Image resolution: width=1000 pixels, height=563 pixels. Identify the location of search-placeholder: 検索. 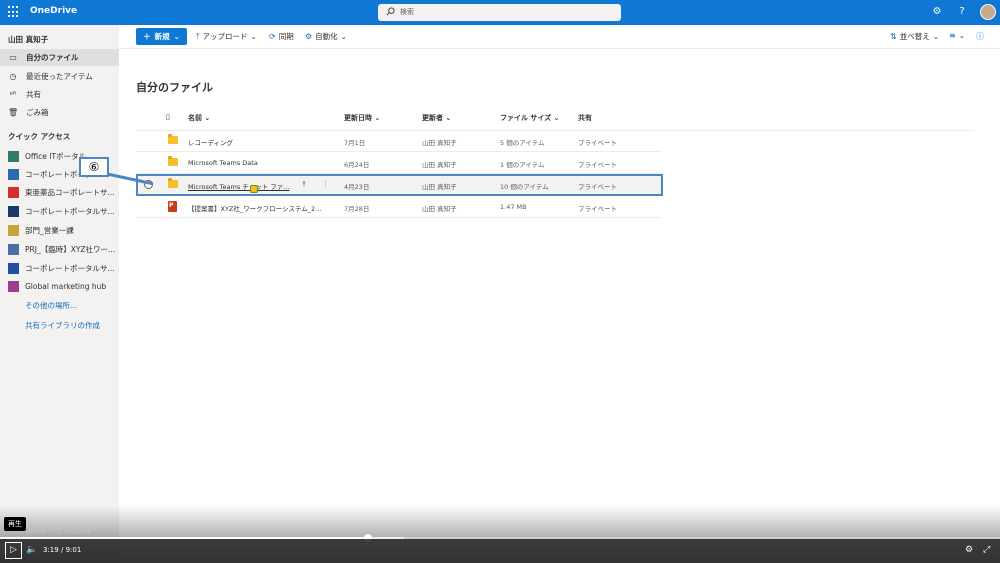
(407, 12).